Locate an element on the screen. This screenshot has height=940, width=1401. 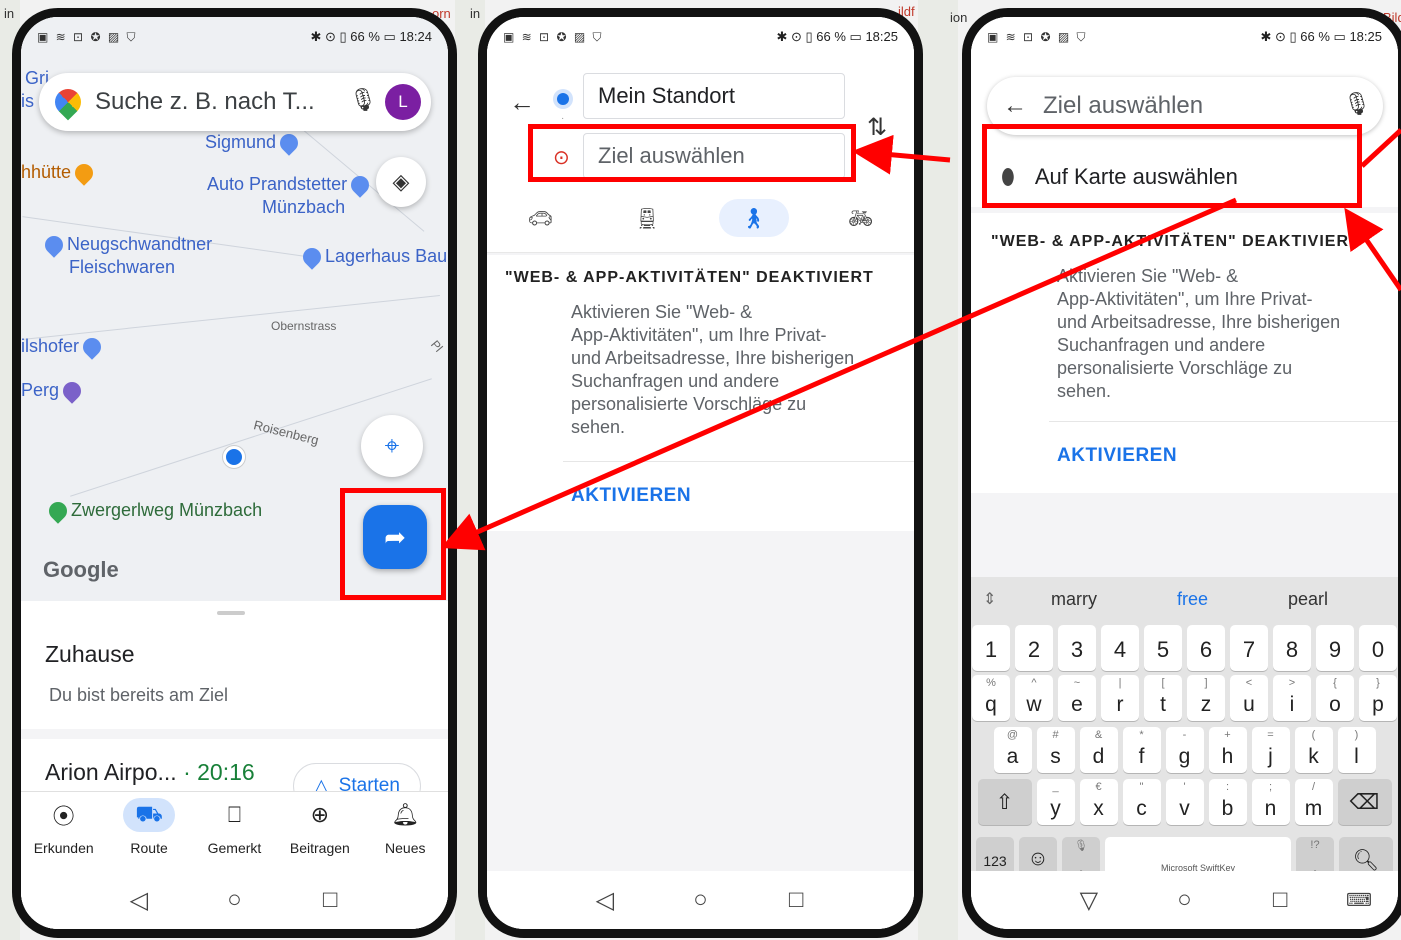
search-bar: Suche z. B. nach T... 🎙︎ L is located at coordinates (235, 102).